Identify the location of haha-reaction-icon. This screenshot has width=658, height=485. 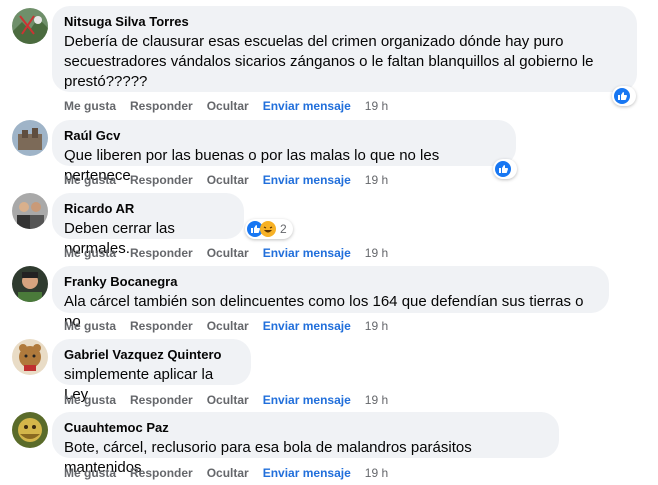
(268, 229).